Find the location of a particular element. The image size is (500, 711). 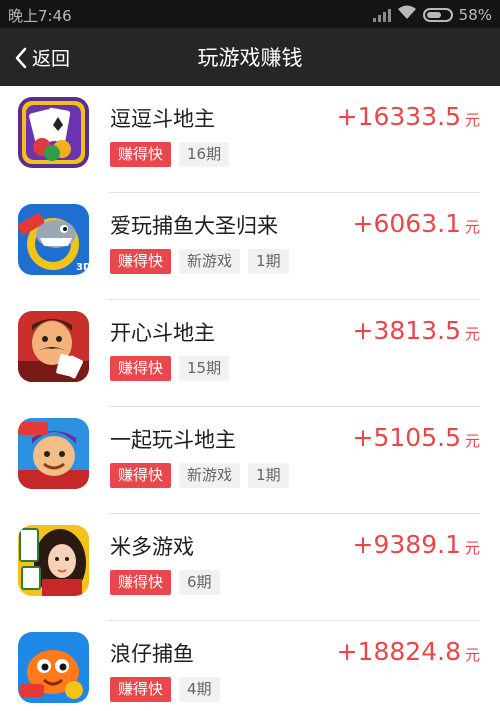

tag-group: 赚得快 15期 is located at coordinates (170, 368).